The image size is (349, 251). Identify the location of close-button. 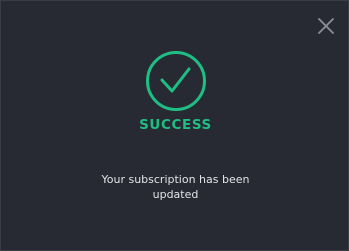
(326, 26).